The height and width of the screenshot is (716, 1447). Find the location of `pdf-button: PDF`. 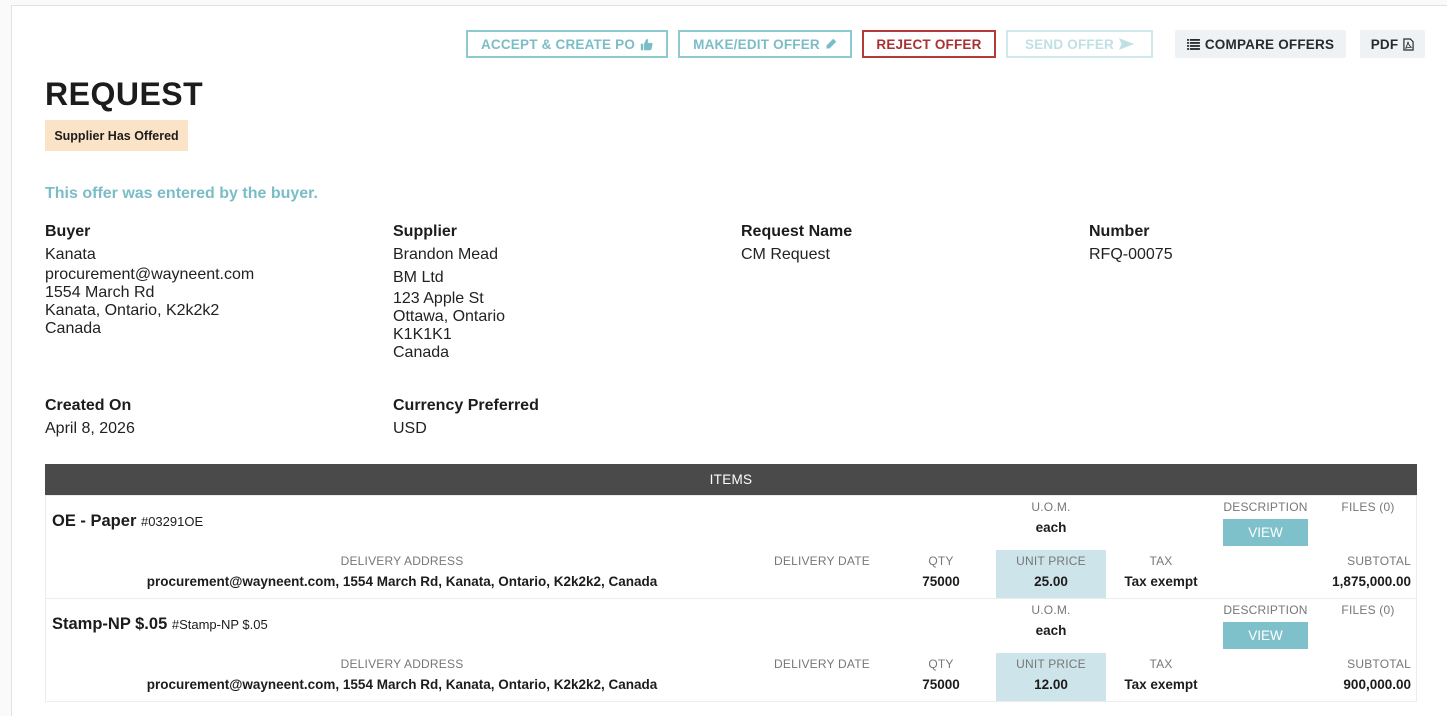

pdf-button: PDF is located at coordinates (1392, 44).